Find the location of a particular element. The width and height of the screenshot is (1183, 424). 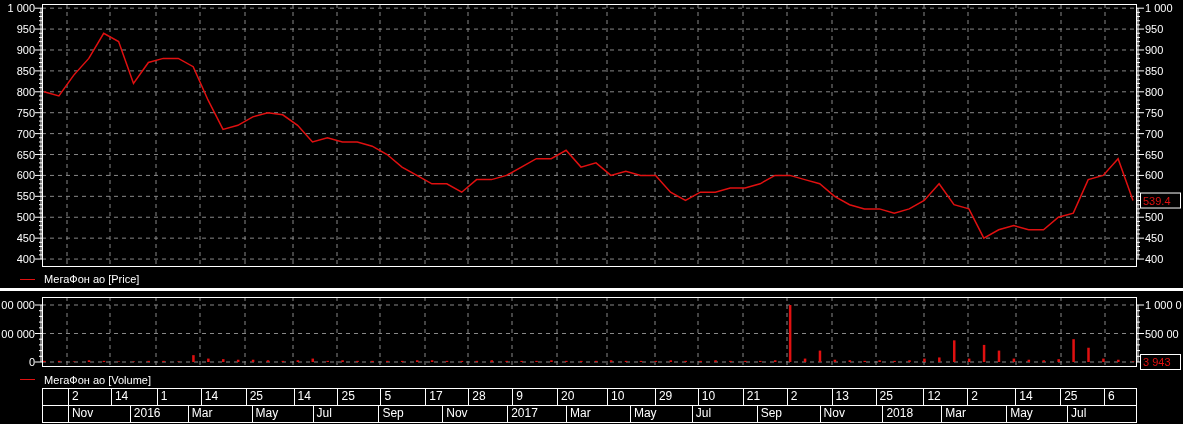

left-axis is located at coordinates (38, 333).